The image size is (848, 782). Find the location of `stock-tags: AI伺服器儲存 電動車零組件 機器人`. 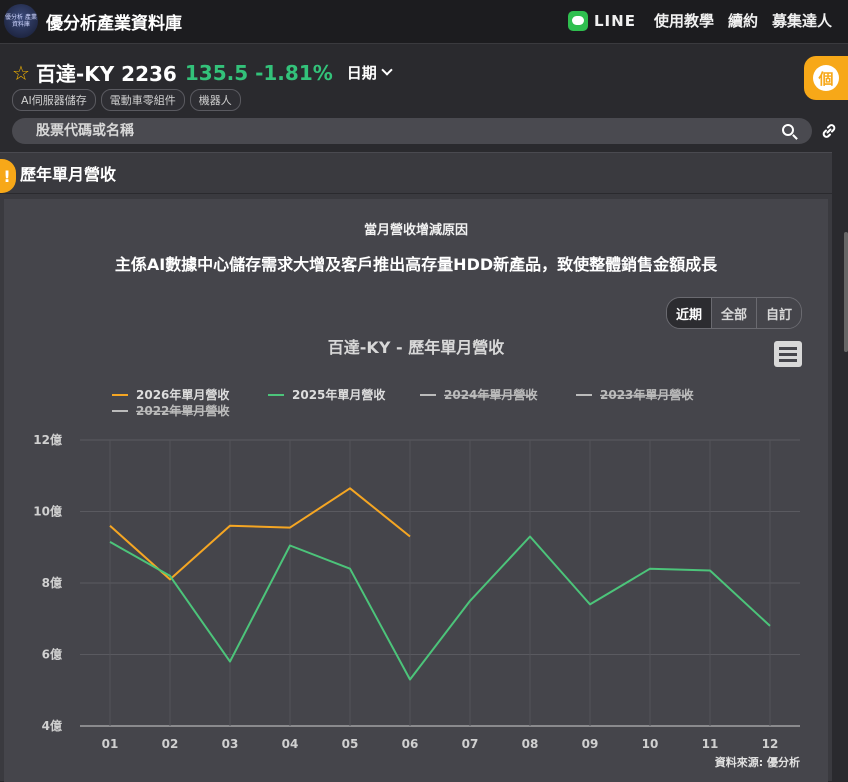

stock-tags: AI伺服器儲存 電動車零組件 機器人 is located at coordinates (126, 100).